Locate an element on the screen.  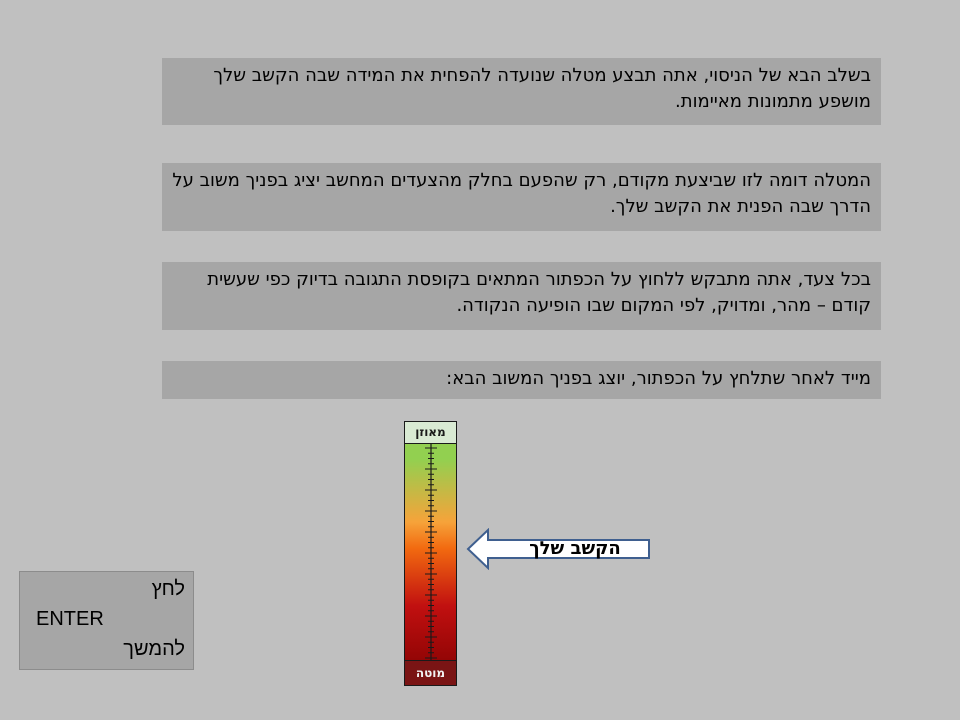
continue-press-text: לחץ is located at coordinates (168, 589).